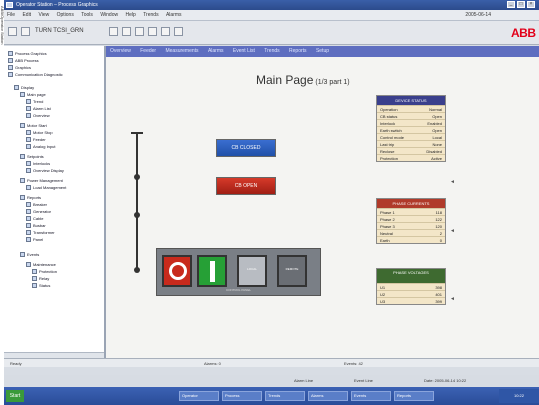 The image size is (539, 405). I want to click on cb-closed-button: CB CLOSED, so click(246, 148).